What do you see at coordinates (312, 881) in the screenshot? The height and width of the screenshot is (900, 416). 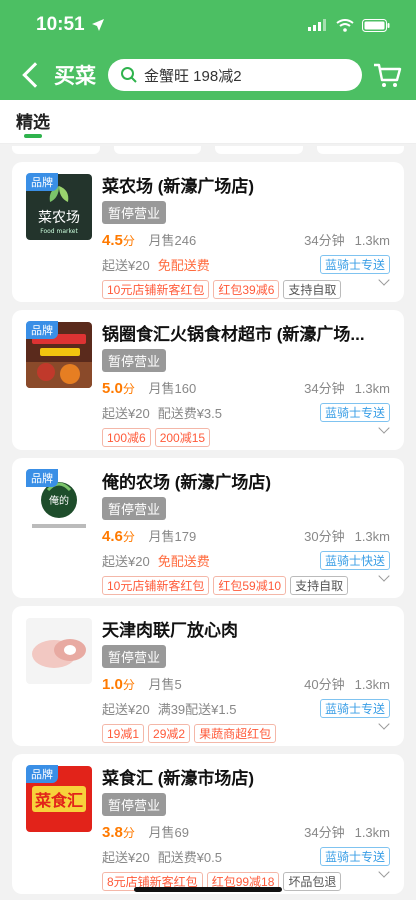 I see `promo-tag: 坏品包退` at bounding box center [312, 881].